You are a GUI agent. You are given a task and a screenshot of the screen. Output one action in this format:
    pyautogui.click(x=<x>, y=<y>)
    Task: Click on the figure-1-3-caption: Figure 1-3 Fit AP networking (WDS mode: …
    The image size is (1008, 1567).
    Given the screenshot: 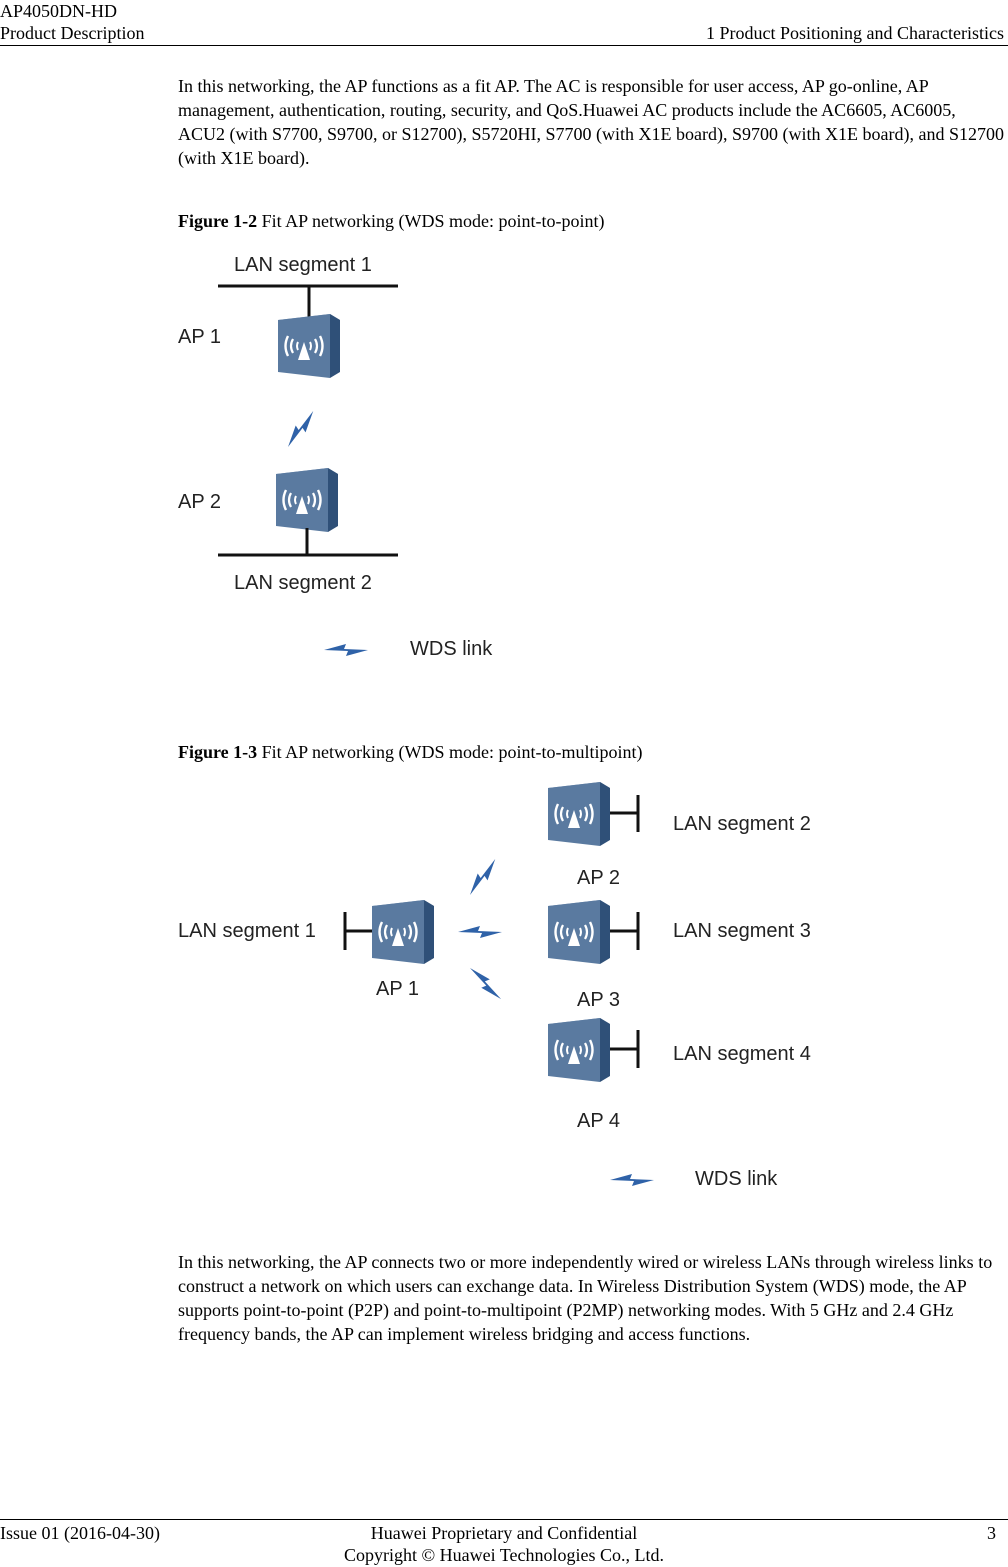 What is the action you would take?
    pyautogui.click(x=410, y=752)
    